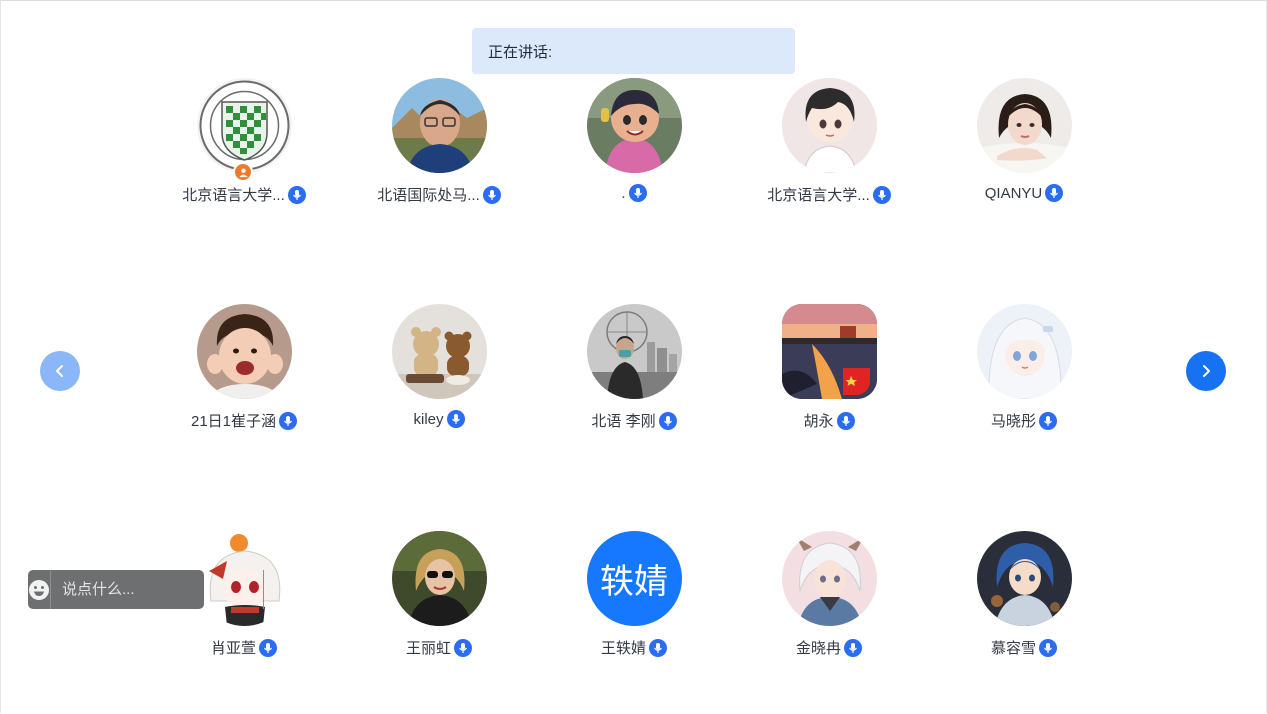 The width and height of the screenshot is (1267, 714). I want to click on participant-name: ., so click(623, 193).